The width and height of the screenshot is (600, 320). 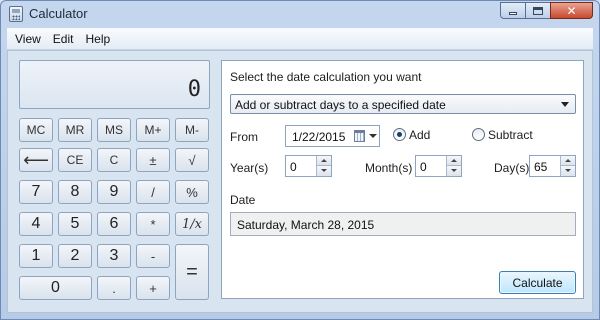 What do you see at coordinates (510, 135) in the screenshot?
I see `subtract-radio-label: Subtract` at bounding box center [510, 135].